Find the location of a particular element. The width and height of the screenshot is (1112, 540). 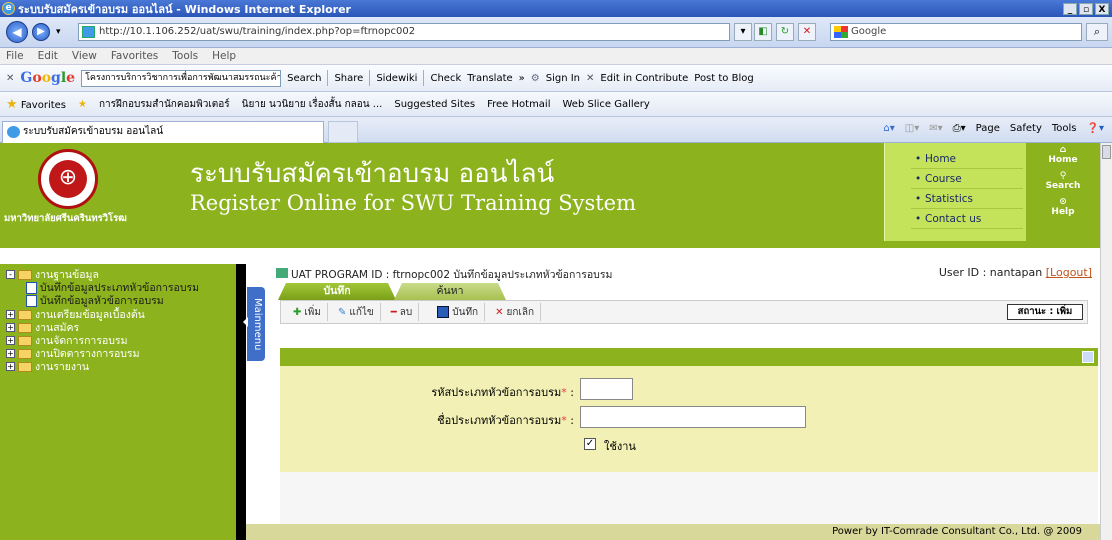

fav-item-suggested: Suggested Sites is located at coordinates (434, 104).